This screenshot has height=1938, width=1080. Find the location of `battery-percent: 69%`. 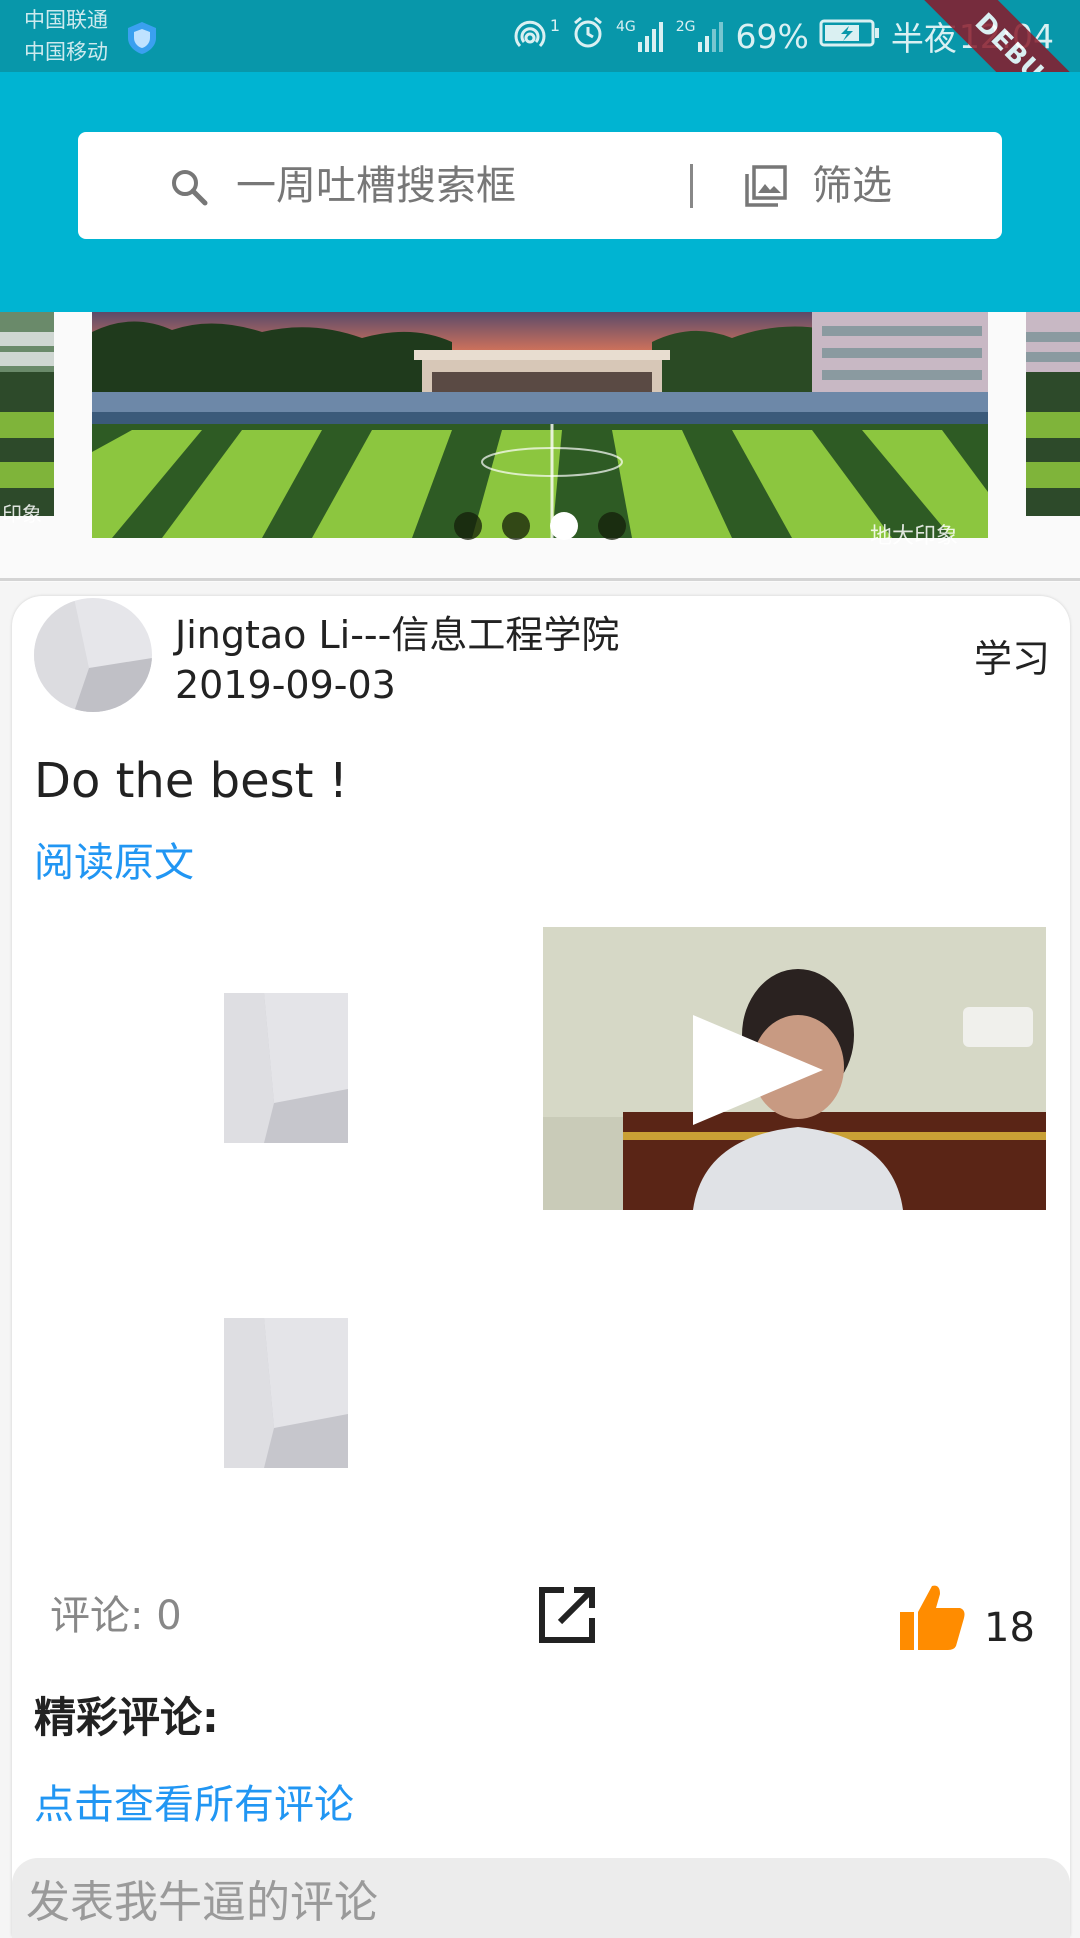

battery-percent: 69% is located at coordinates (772, 36).